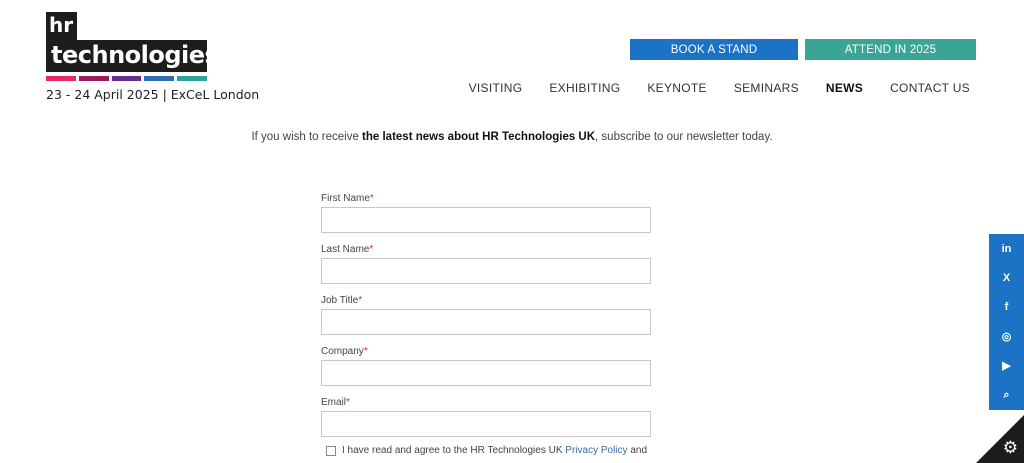 The image size is (1024, 463). Describe the element at coordinates (486, 198) in the screenshot. I see `first-name-label: First Name*` at that location.